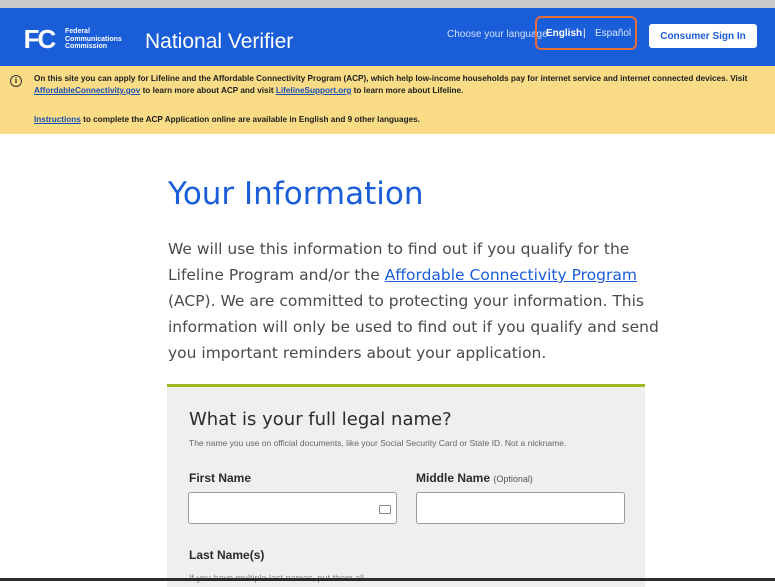 The height and width of the screenshot is (587, 775). Describe the element at coordinates (292, 508) in the screenshot. I see `first-name-input` at that location.